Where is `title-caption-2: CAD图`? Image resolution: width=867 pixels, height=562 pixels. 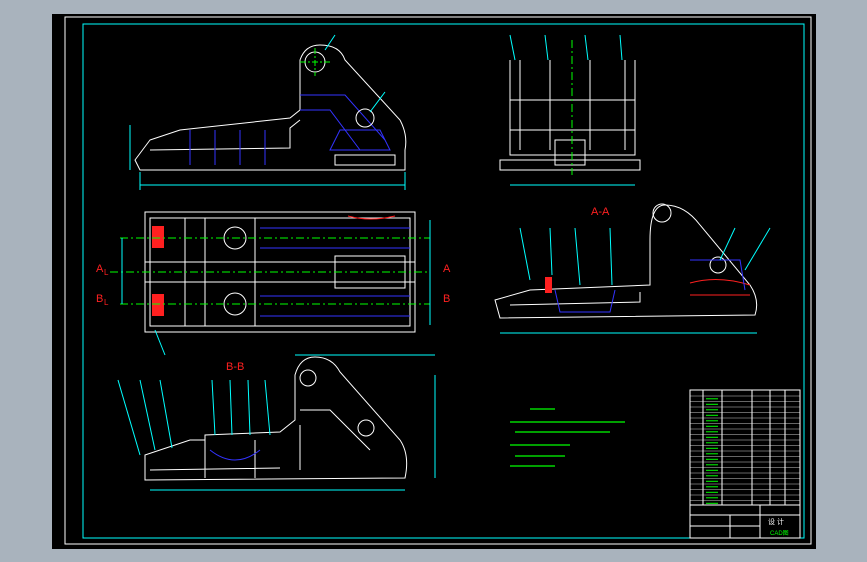
title-caption-2: CAD图 is located at coordinates (779, 533).